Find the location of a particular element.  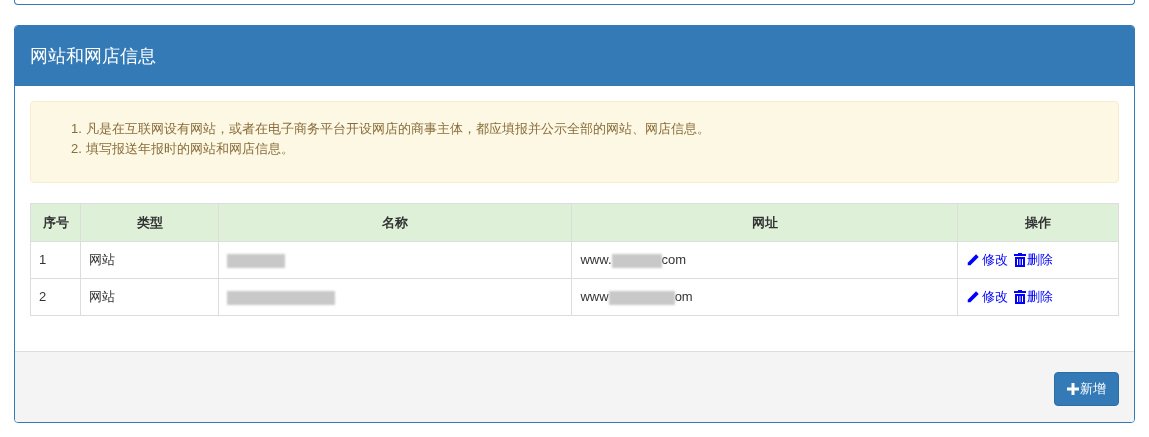

column-header: 操作 is located at coordinates (1038, 222).